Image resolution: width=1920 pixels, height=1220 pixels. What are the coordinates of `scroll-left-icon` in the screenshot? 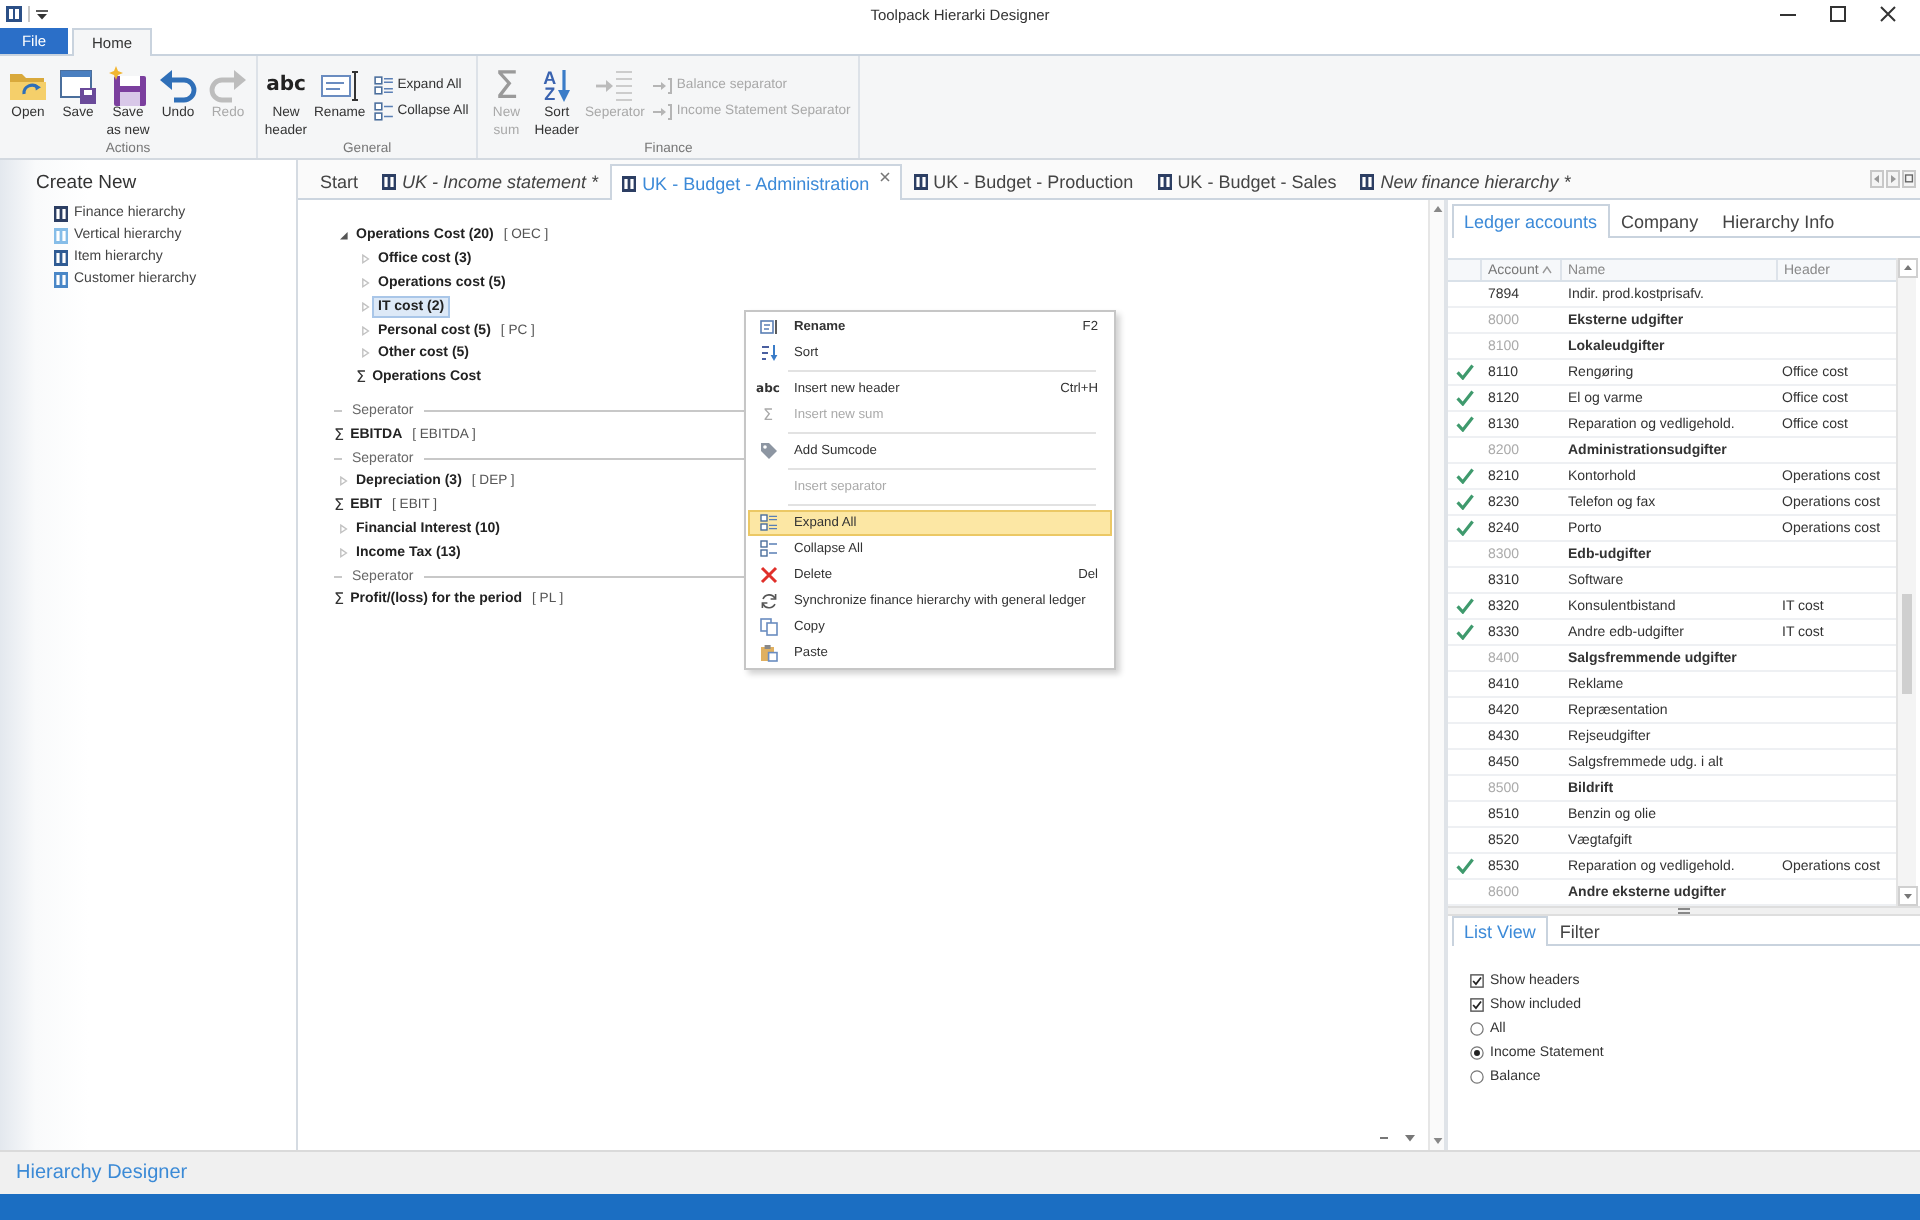 It's located at (1877, 179).